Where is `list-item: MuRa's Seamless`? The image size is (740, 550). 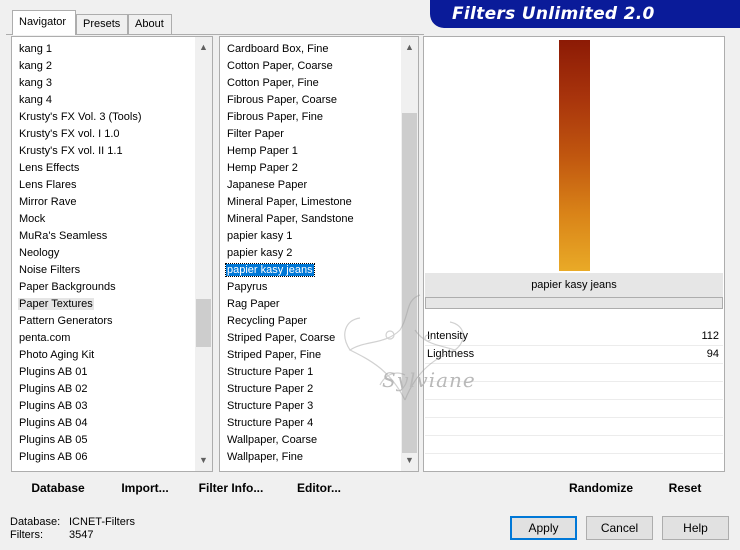 list-item: MuRa's Seamless is located at coordinates (104, 236).